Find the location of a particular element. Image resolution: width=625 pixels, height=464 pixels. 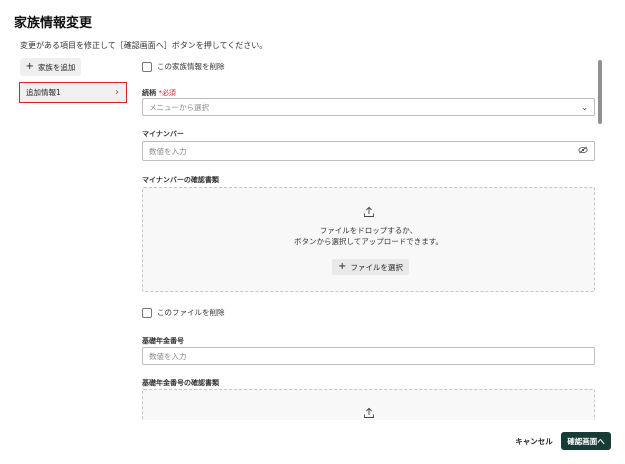

sidebar-item-additional-info-1: 追加情報1 › is located at coordinates (73, 92).